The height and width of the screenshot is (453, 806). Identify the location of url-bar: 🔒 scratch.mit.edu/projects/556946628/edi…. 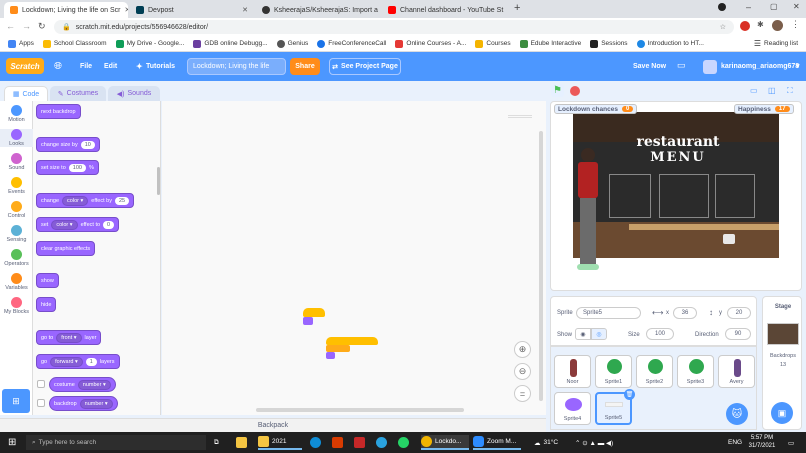
(394, 27).